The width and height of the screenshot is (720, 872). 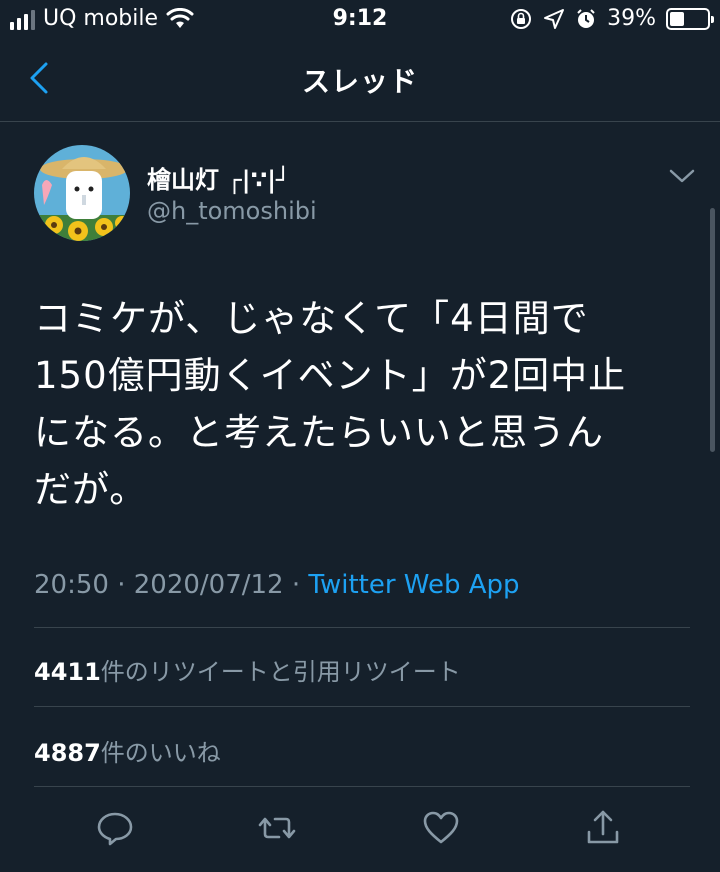 I want to click on alarm-icon, so click(x=586, y=18).